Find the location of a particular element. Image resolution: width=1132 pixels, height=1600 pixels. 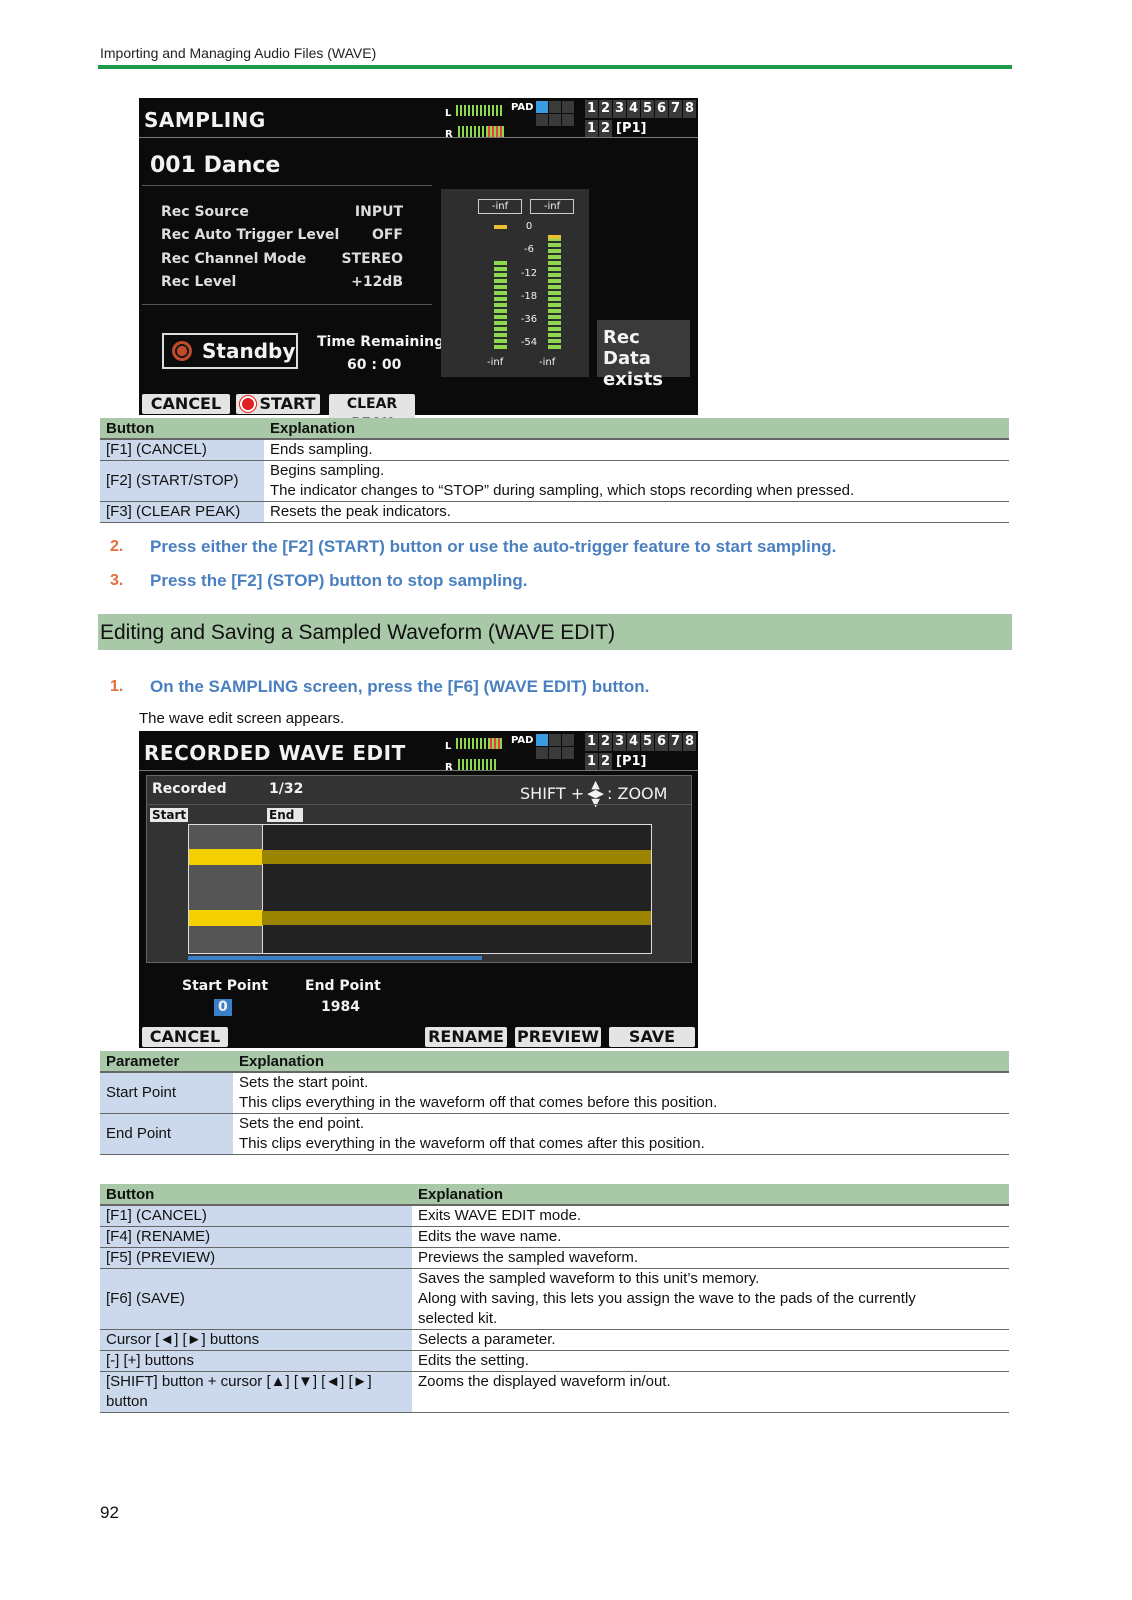

start-softkey: START is located at coordinates (278, 404).